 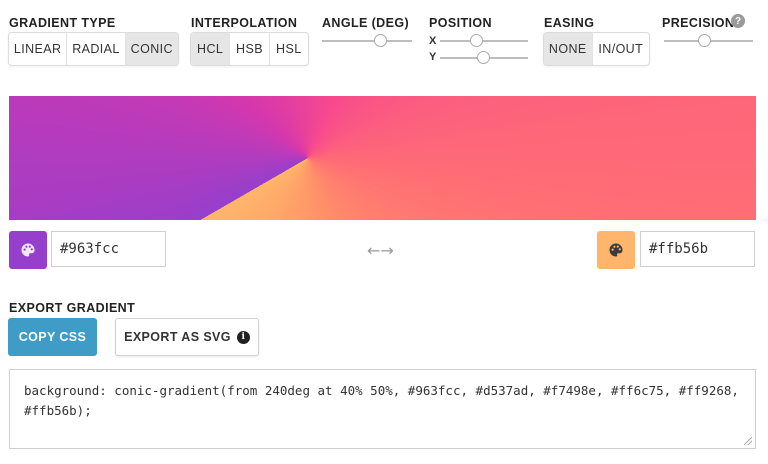 What do you see at coordinates (460, 23) in the screenshot?
I see `position-label: POSITION` at bounding box center [460, 23].